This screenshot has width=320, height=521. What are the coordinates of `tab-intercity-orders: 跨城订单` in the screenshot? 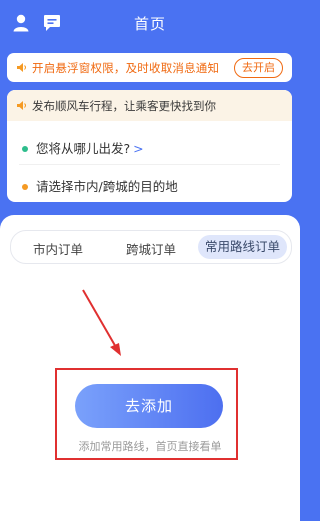 It's located at (151, 248).